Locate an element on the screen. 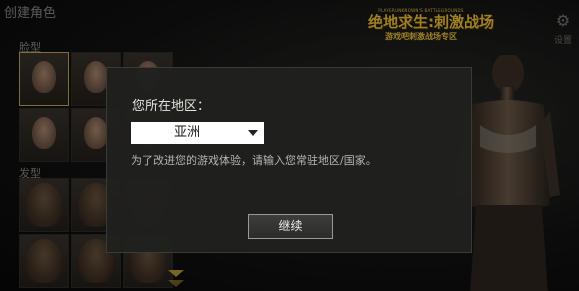  region-dropdown: 亚洲 is located at coordinates (197, 133).